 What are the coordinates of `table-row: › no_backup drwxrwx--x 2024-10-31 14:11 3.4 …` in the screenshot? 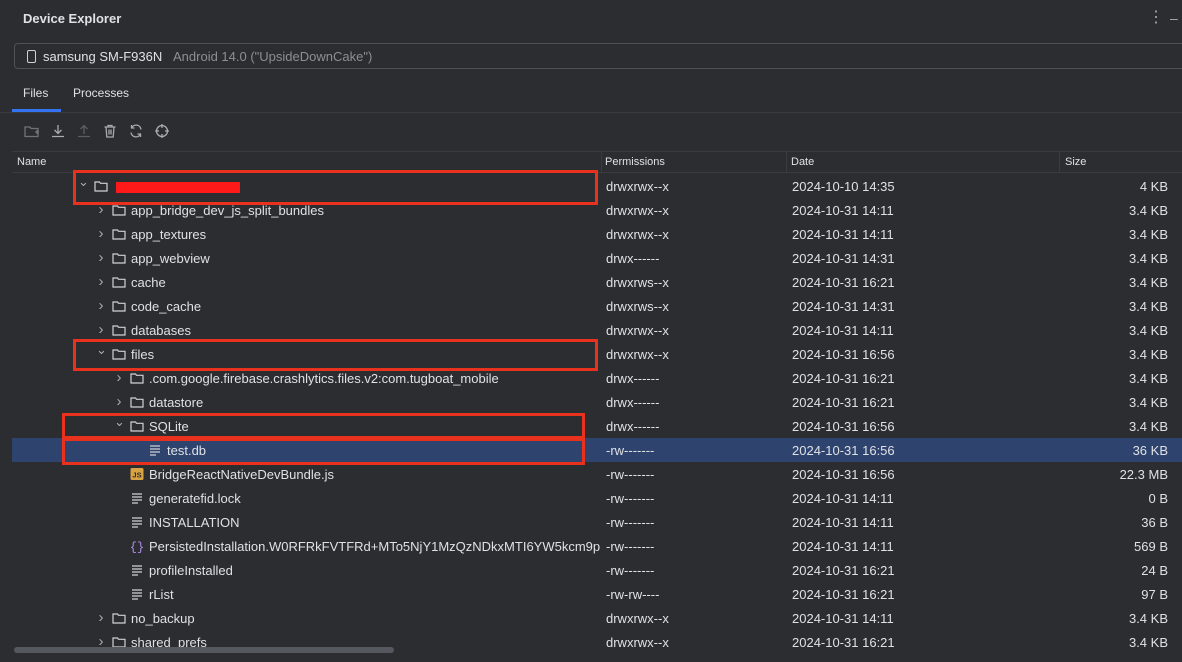 It's located at (597, 618).